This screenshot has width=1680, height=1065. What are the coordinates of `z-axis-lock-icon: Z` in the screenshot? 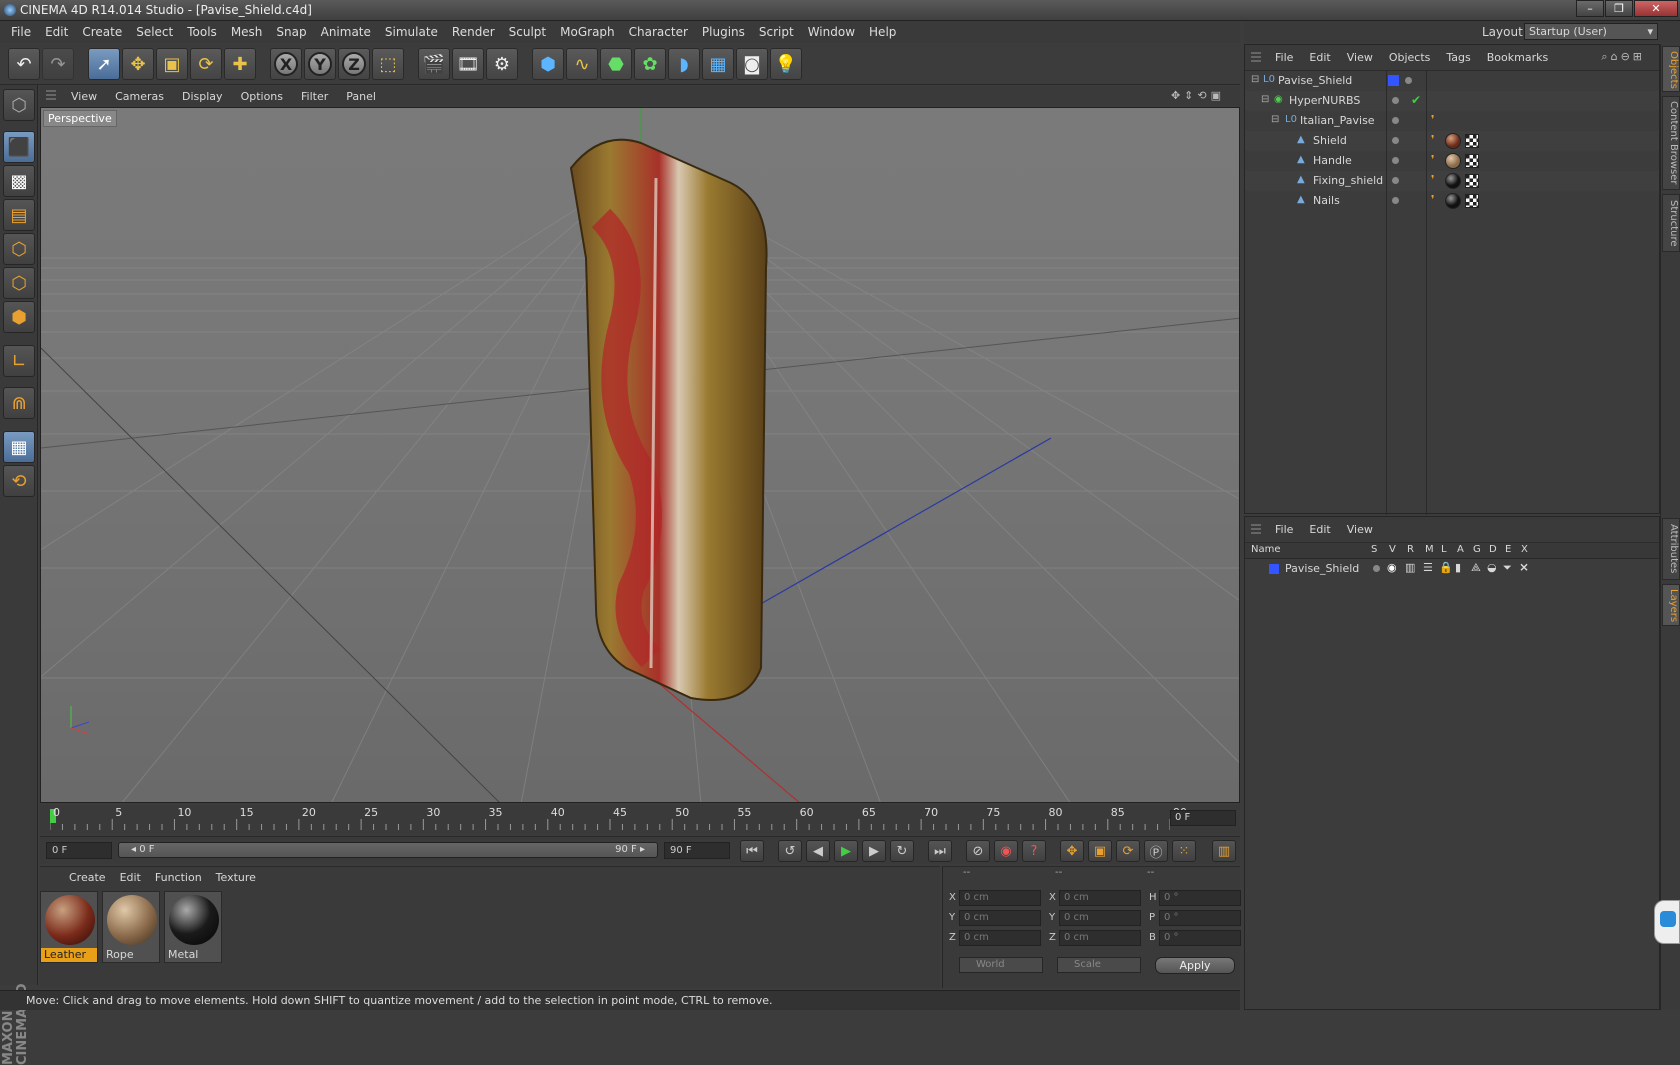 It's located at (354, 64).